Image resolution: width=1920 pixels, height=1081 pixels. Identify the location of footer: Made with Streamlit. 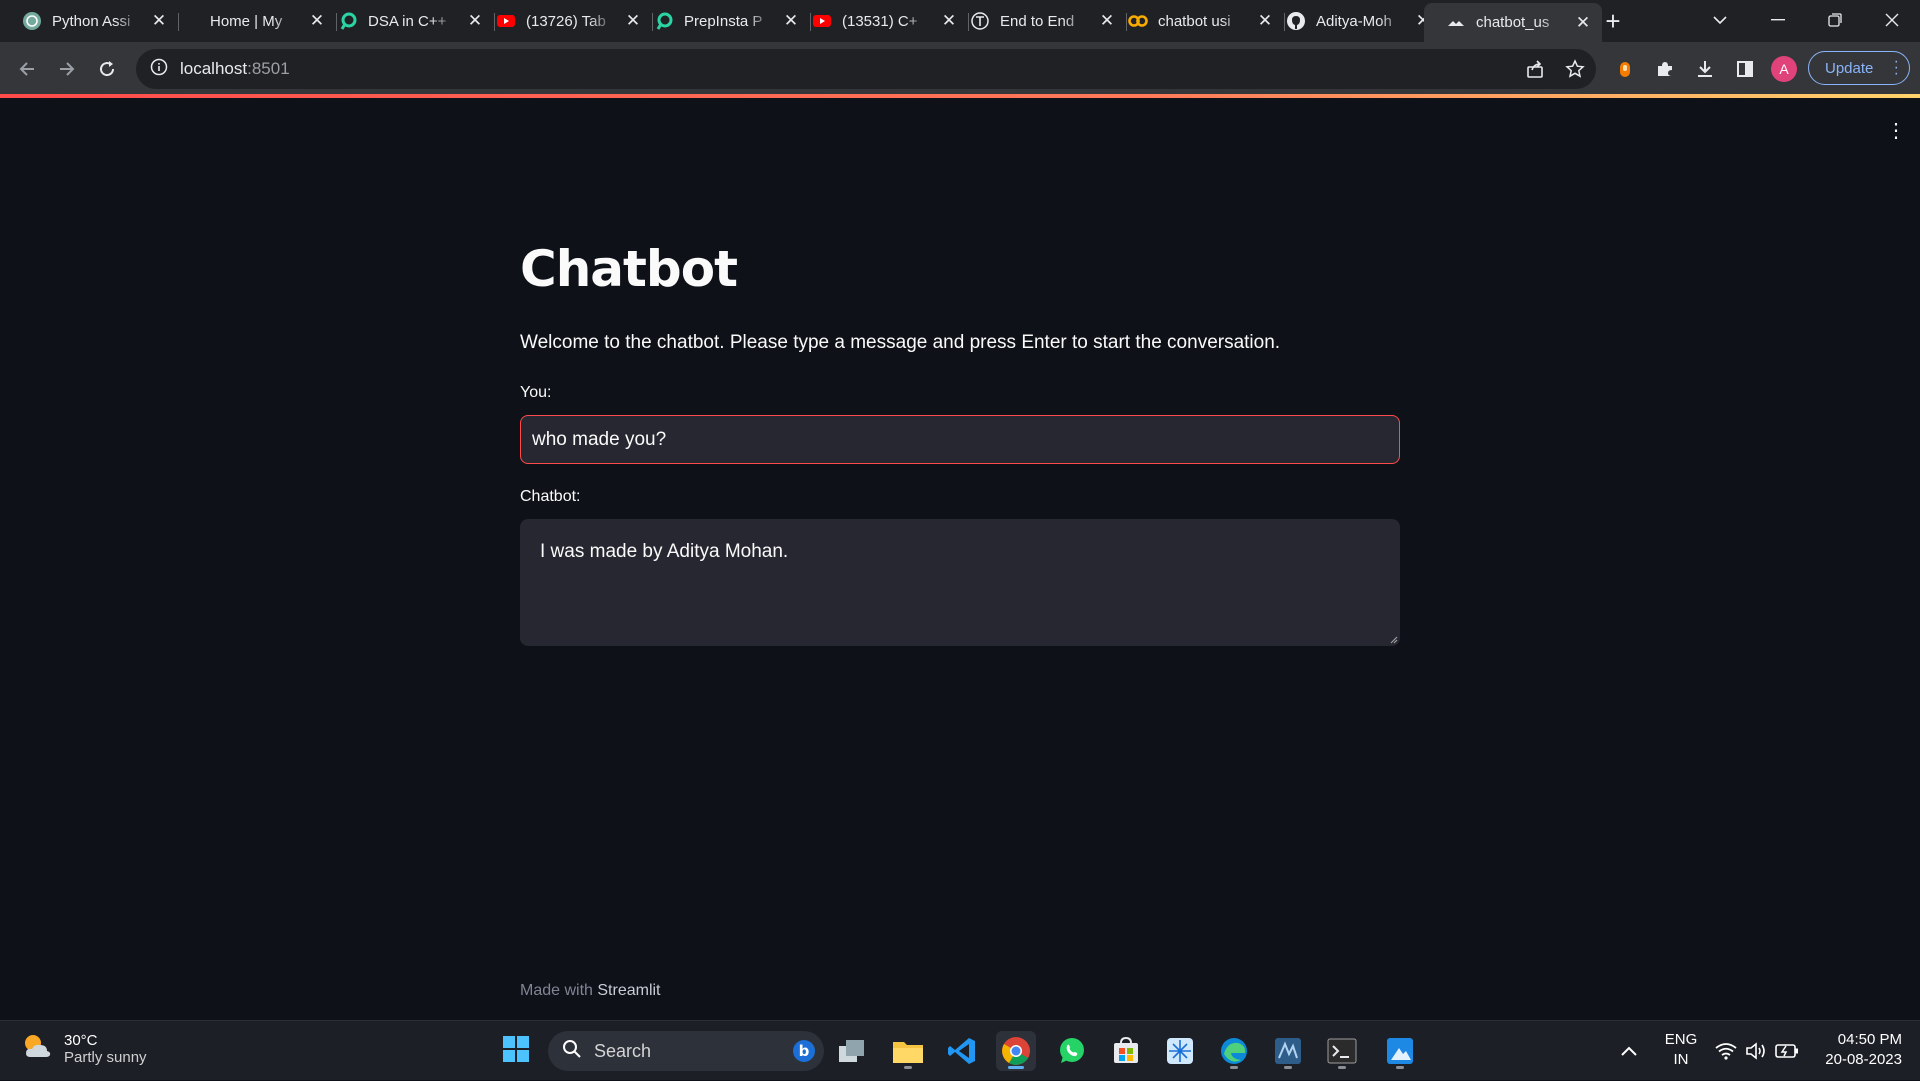
(590, 991).